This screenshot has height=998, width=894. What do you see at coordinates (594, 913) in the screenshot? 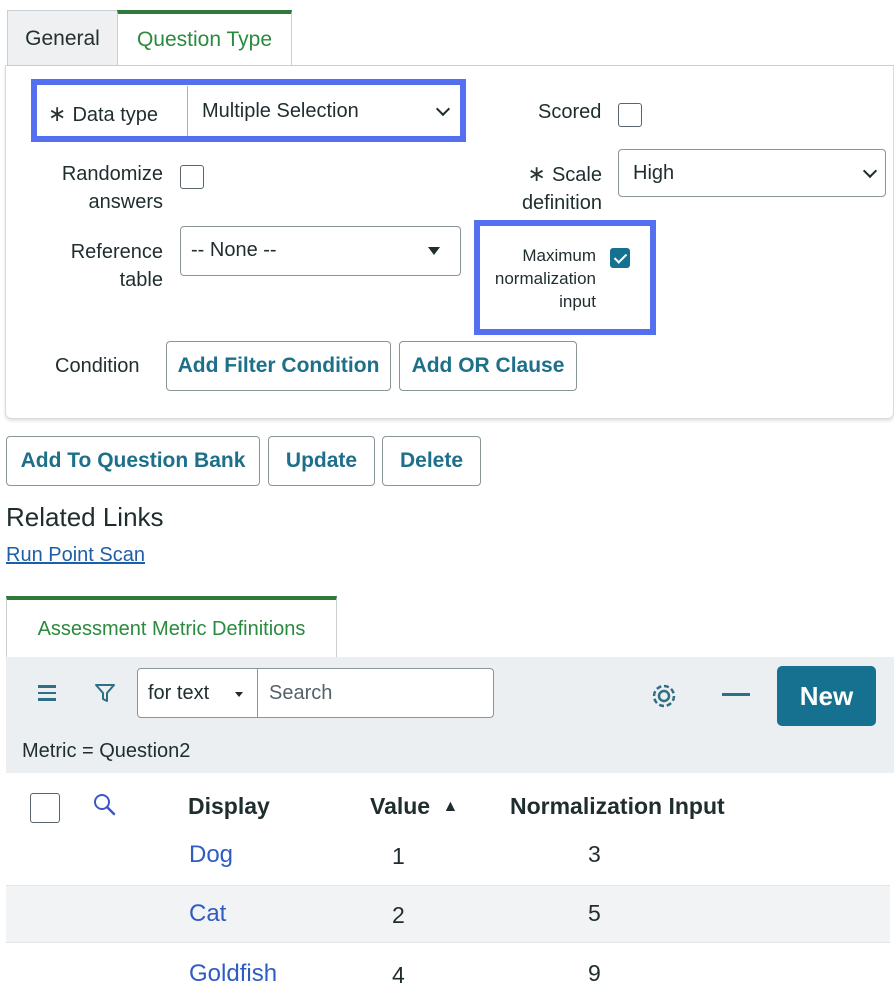
I see `row-normalization-input: 5` at bounding box center [594, 913].